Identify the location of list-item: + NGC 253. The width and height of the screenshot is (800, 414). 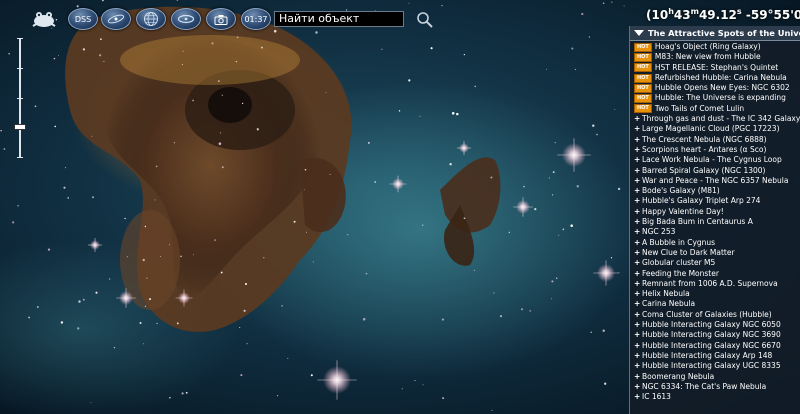
(717, 232).